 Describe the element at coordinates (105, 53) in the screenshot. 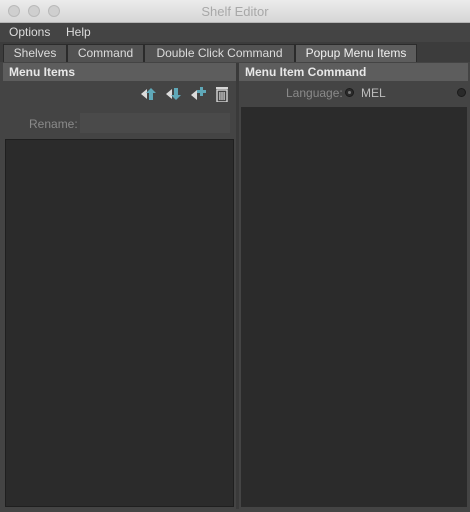

I see `tab-command: Command` at that location.